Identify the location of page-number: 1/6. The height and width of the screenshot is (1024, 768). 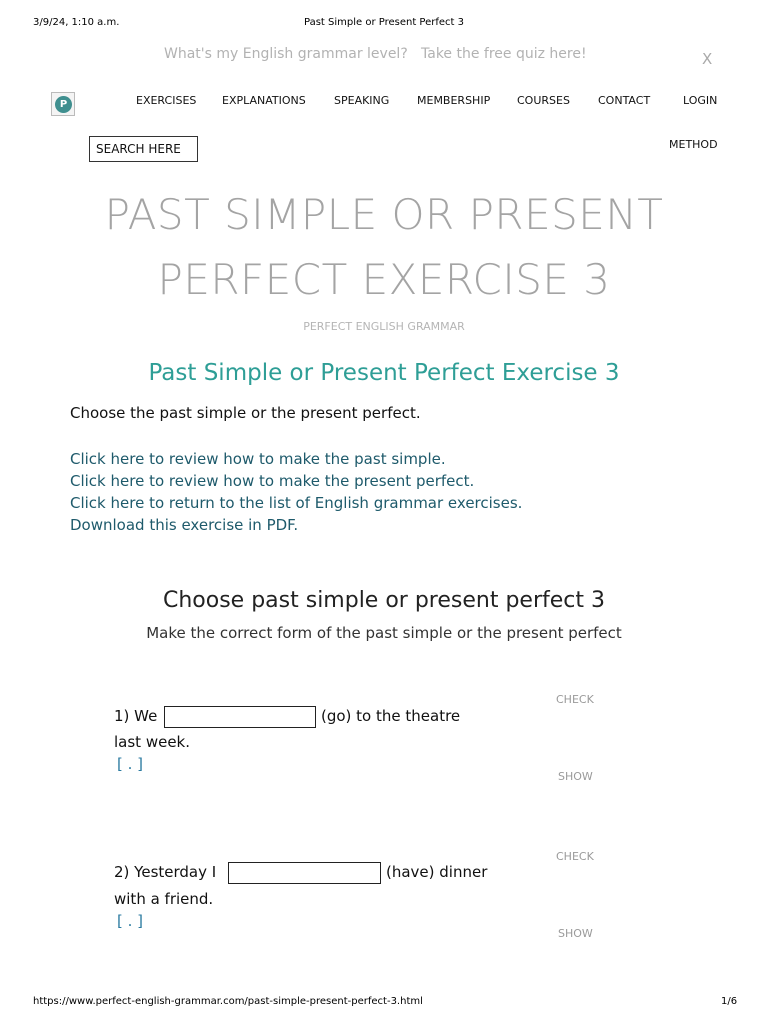
(729, 1001).